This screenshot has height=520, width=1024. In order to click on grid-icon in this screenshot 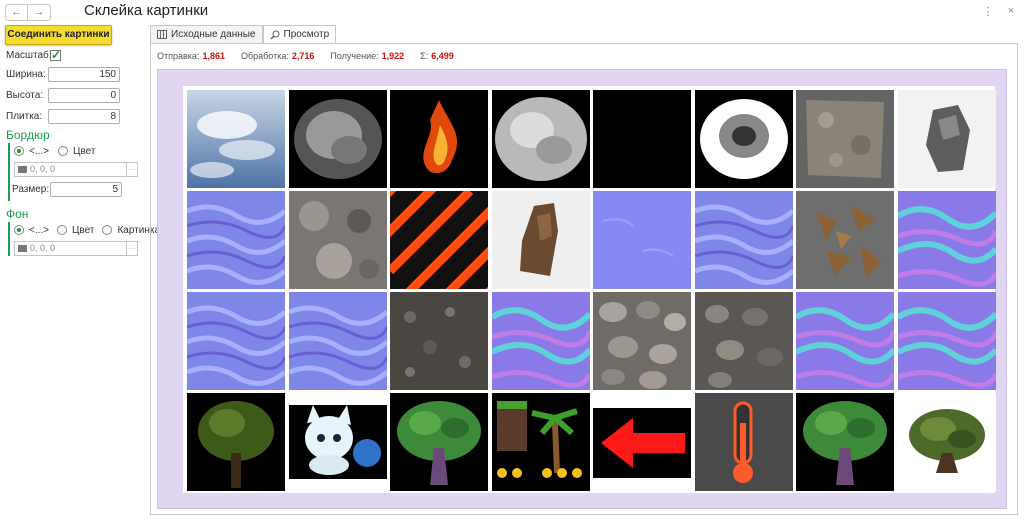, I will do `click(162, 34)`.